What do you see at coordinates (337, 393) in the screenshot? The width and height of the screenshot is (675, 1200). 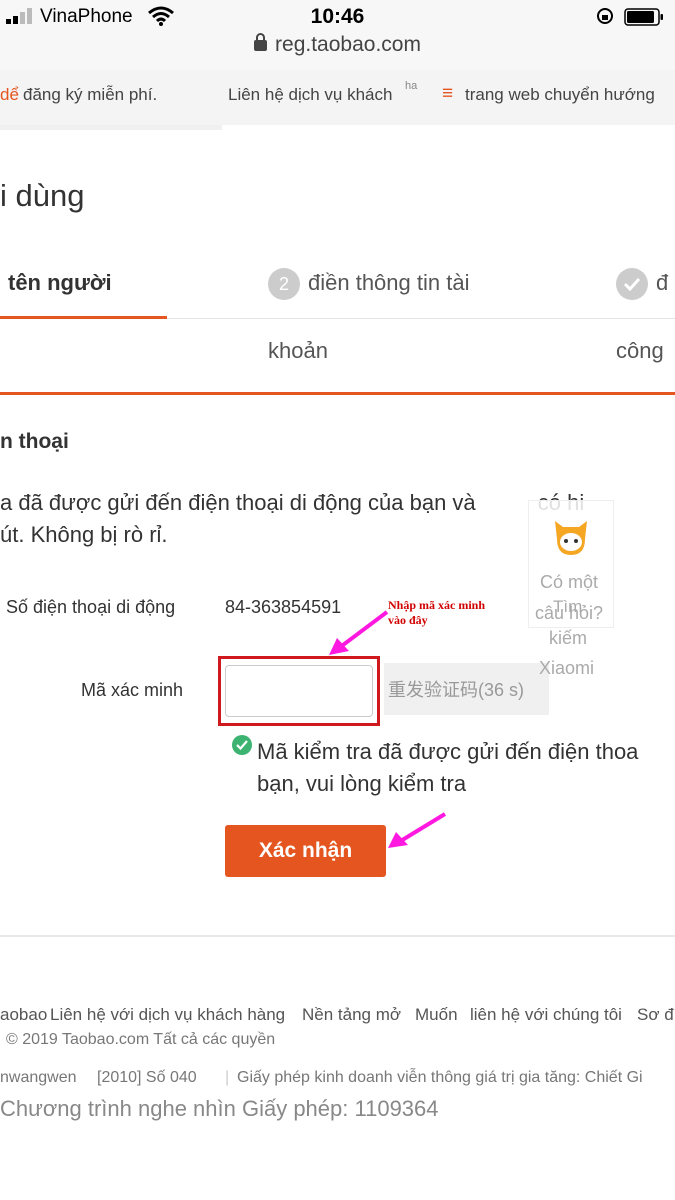 I see `section-divider` at bounding box center [337, 393].